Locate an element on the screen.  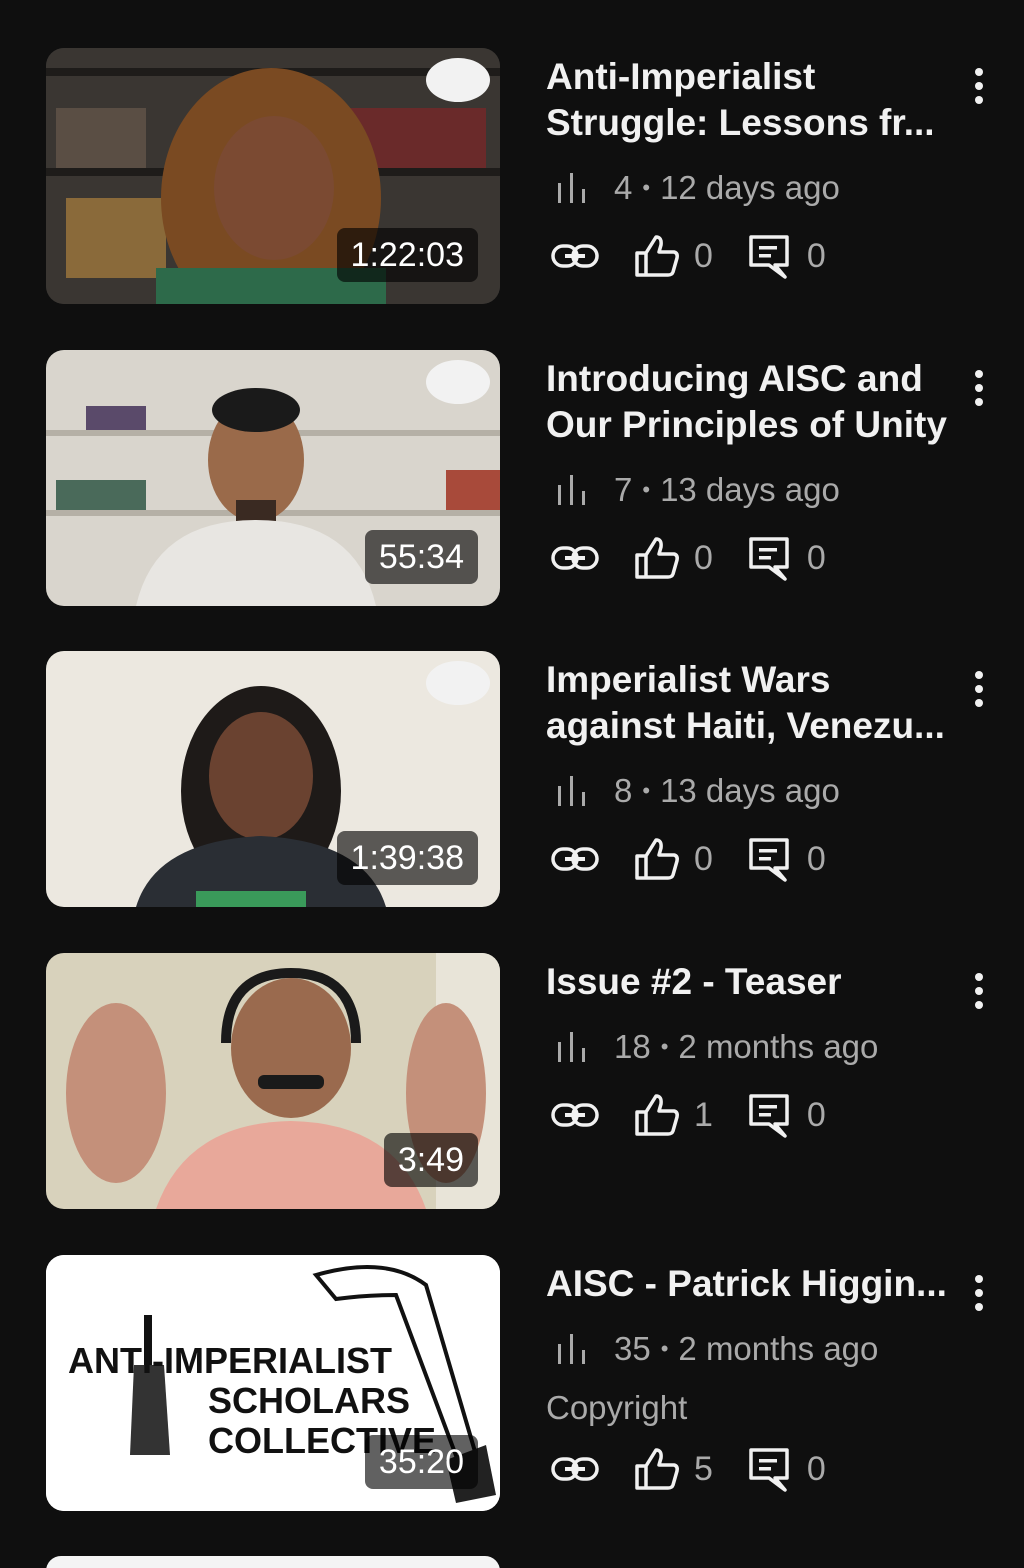
video-stats: 18 • 2 months ago is located at coordinates (751, 1047).